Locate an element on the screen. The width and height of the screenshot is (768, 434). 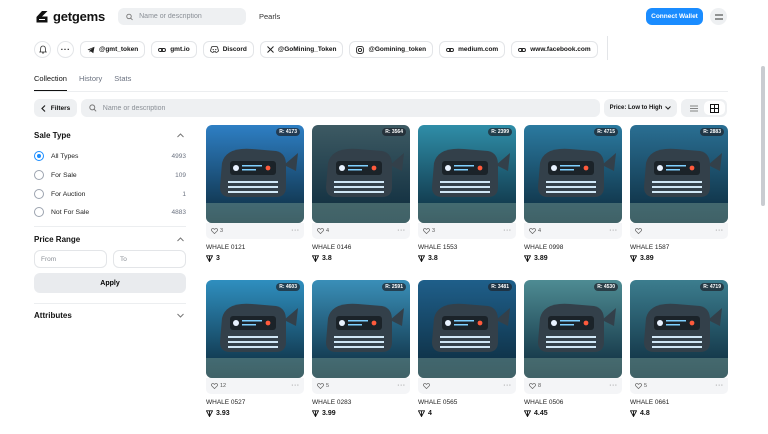
bell-icon is located at coordinates (42, 49).